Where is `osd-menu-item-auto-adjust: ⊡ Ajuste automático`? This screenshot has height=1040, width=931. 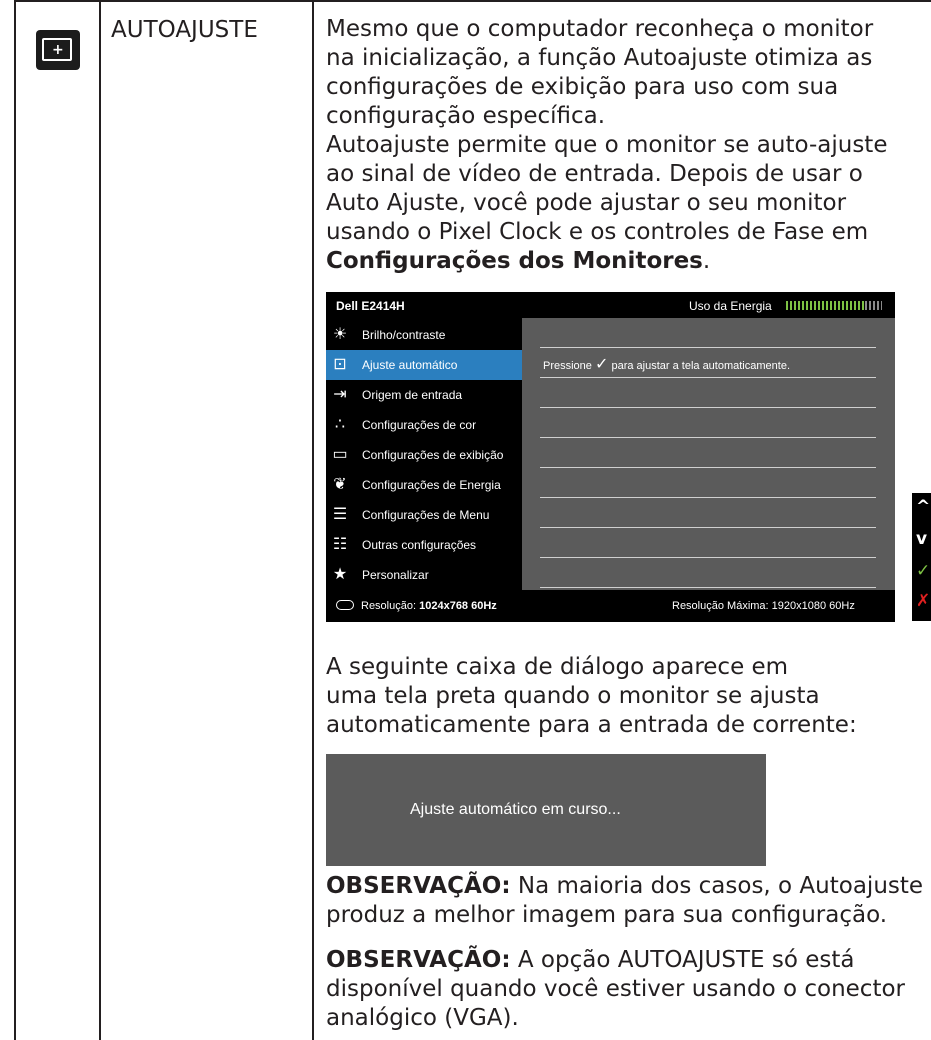 osd-menu-item-auto-adjust: ⊡ Ajuste automático is located at coordinates (424, 365).